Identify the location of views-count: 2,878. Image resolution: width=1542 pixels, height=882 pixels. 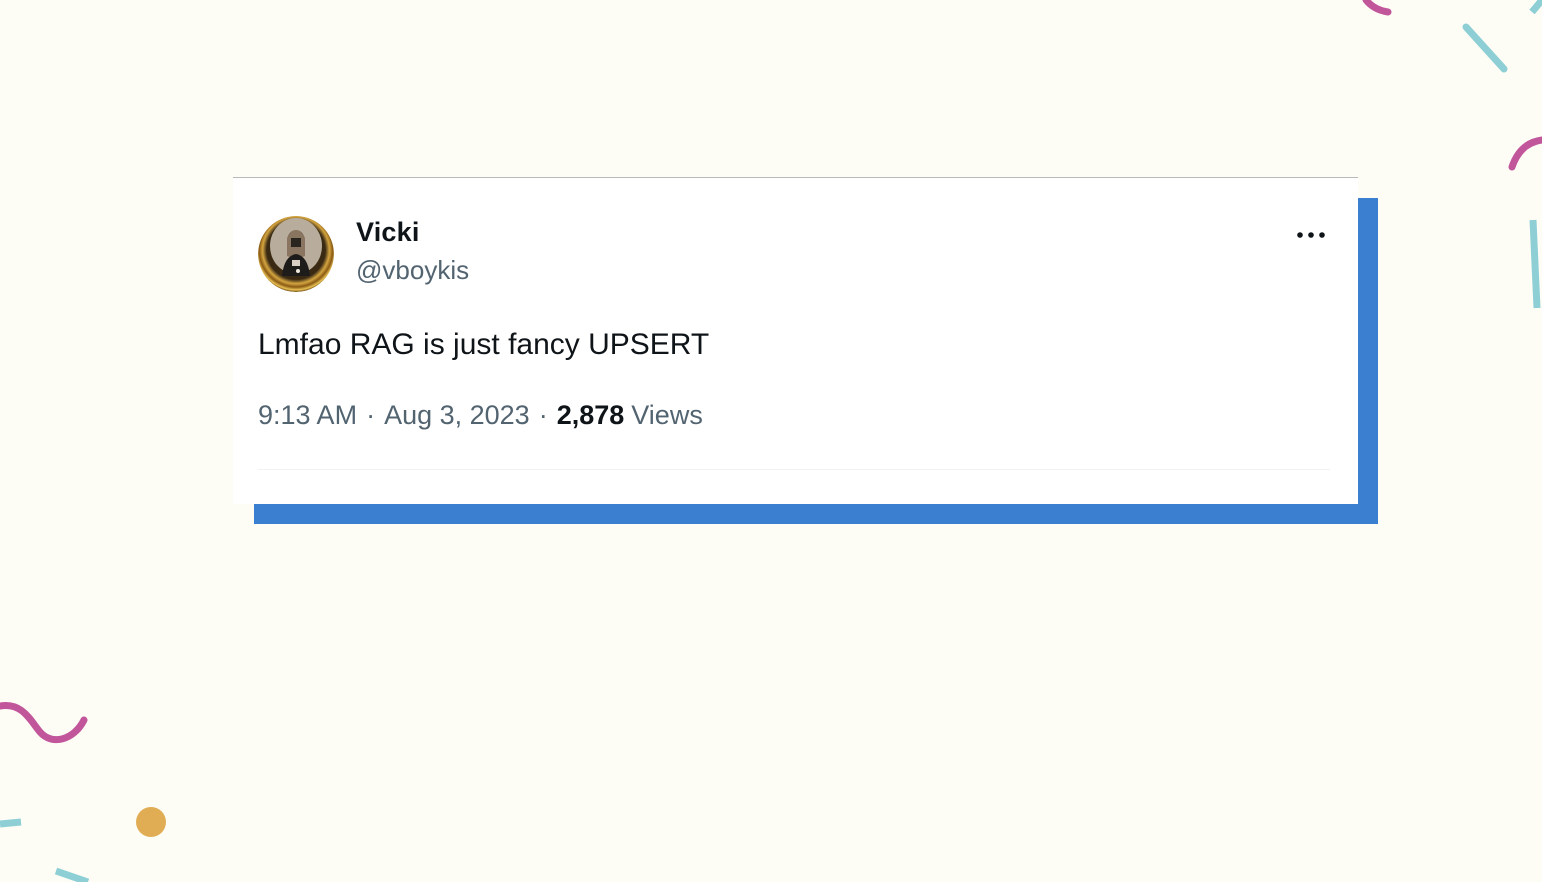
(590, 415).